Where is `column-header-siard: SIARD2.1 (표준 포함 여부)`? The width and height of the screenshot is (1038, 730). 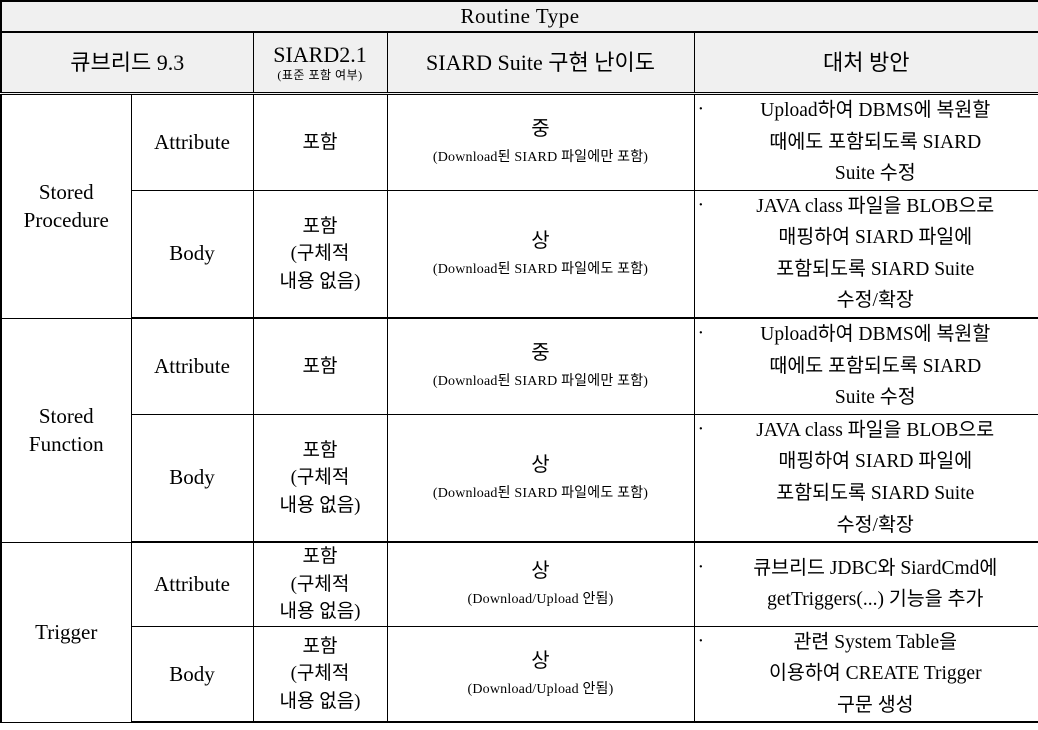
column-header-siard: SIARD2.1 (표준 포함 여부) is located at coordinates (320, 63).